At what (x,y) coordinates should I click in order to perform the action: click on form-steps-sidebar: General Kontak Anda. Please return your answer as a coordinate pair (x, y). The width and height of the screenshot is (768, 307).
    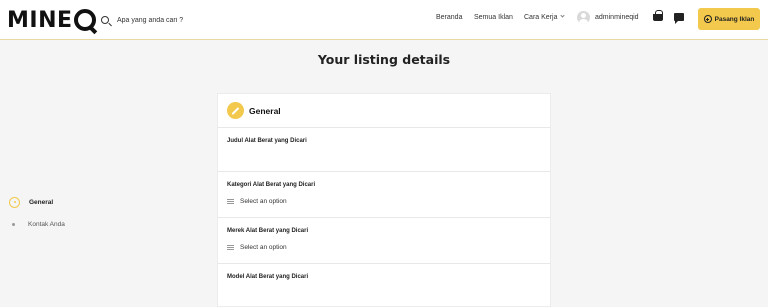
    Looking at the image, I should click on (37, 218).